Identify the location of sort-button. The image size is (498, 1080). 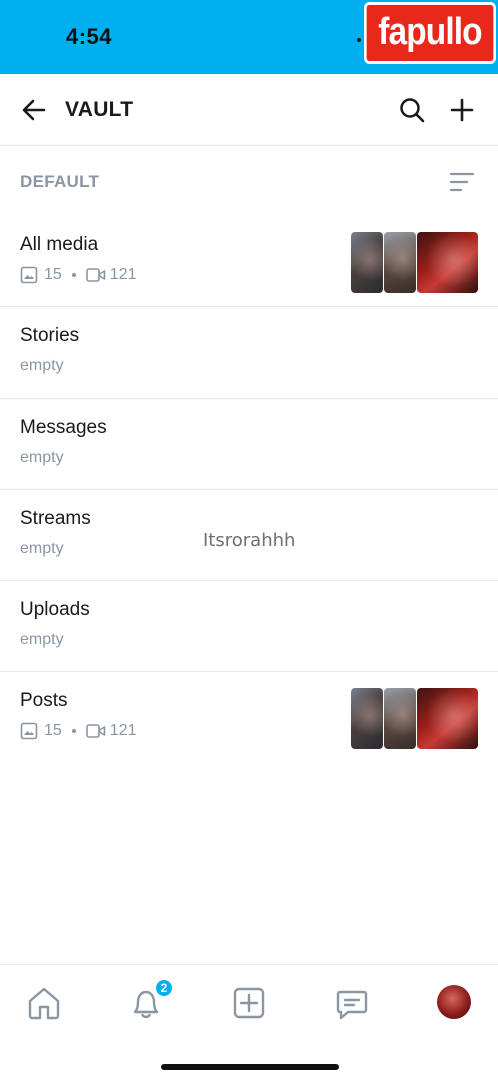
(462, 182).